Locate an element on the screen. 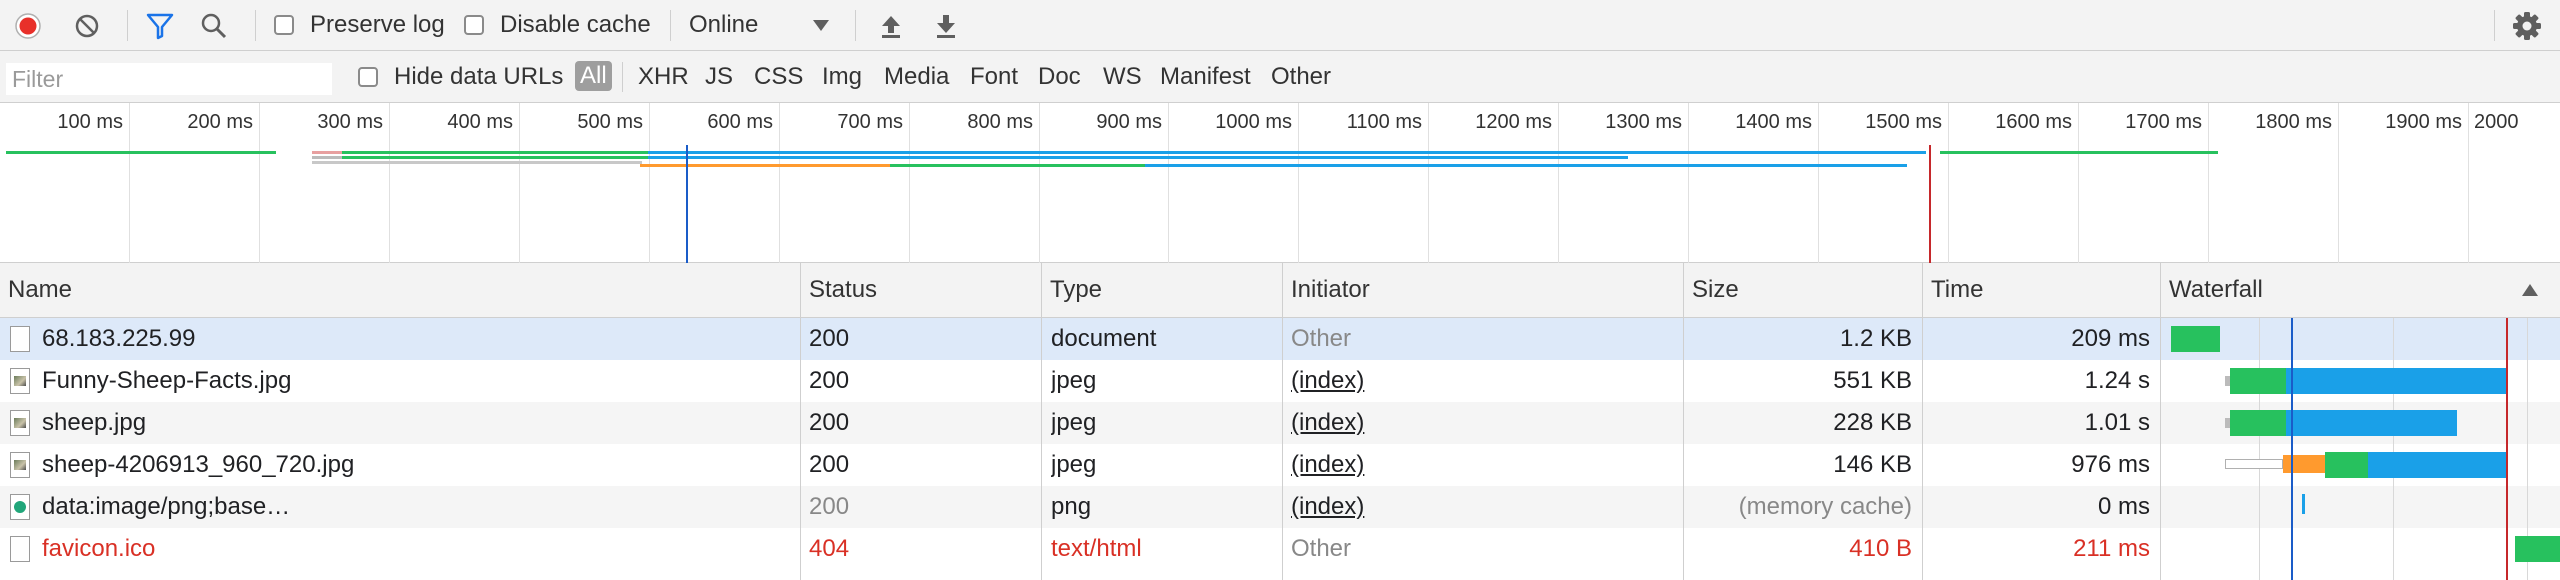 The image size is (2560, 580). request-type: png is located at coordinates (1071, 506).